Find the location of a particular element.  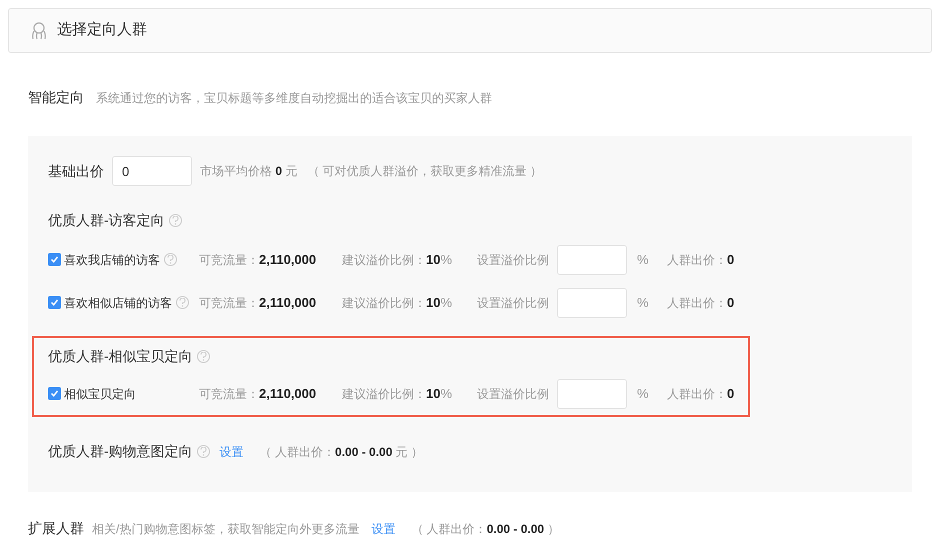

base-bid-input: 0 is located at coordinates (152, 171).